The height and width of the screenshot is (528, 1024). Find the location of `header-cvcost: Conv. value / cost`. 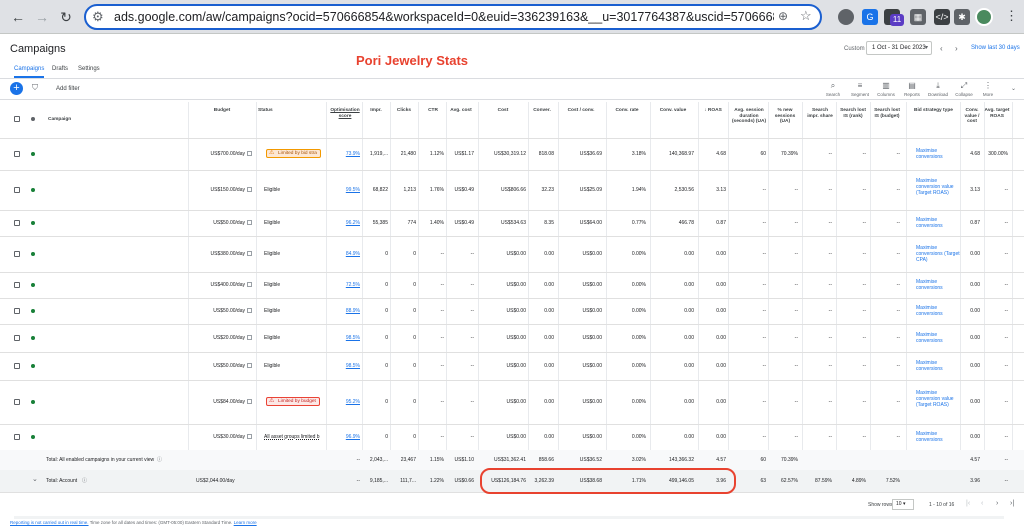

header-cvcost: Conv. value / cost is located at coordinates (972, 116).